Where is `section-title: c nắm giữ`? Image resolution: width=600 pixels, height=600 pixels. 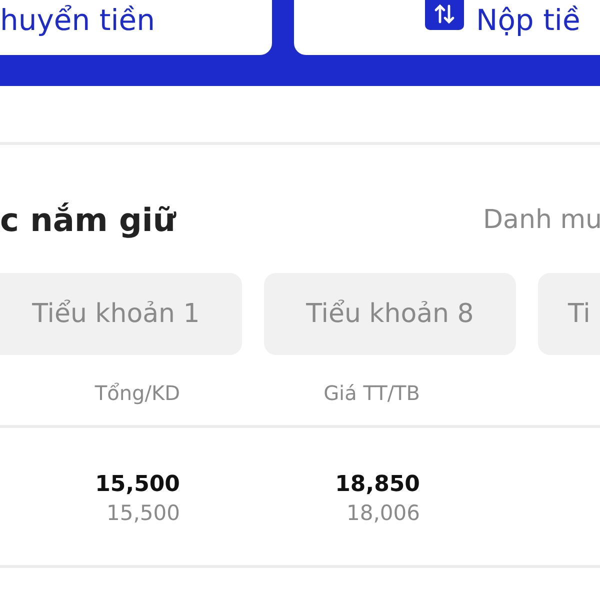
section-title: c nắm giữ is located at coordinates (88, 220).